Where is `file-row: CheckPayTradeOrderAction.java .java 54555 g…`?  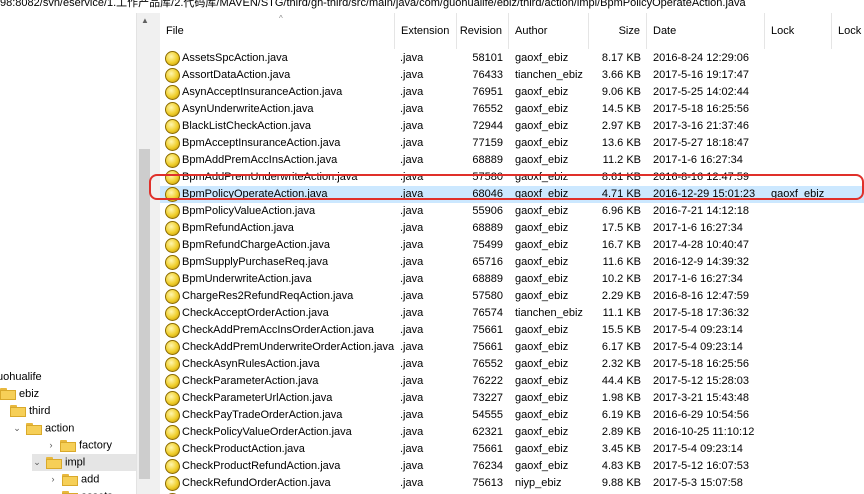
file-row: CheckPayTradeOrderAction.java .java 54555 g… is located at coordinates (512, 415).